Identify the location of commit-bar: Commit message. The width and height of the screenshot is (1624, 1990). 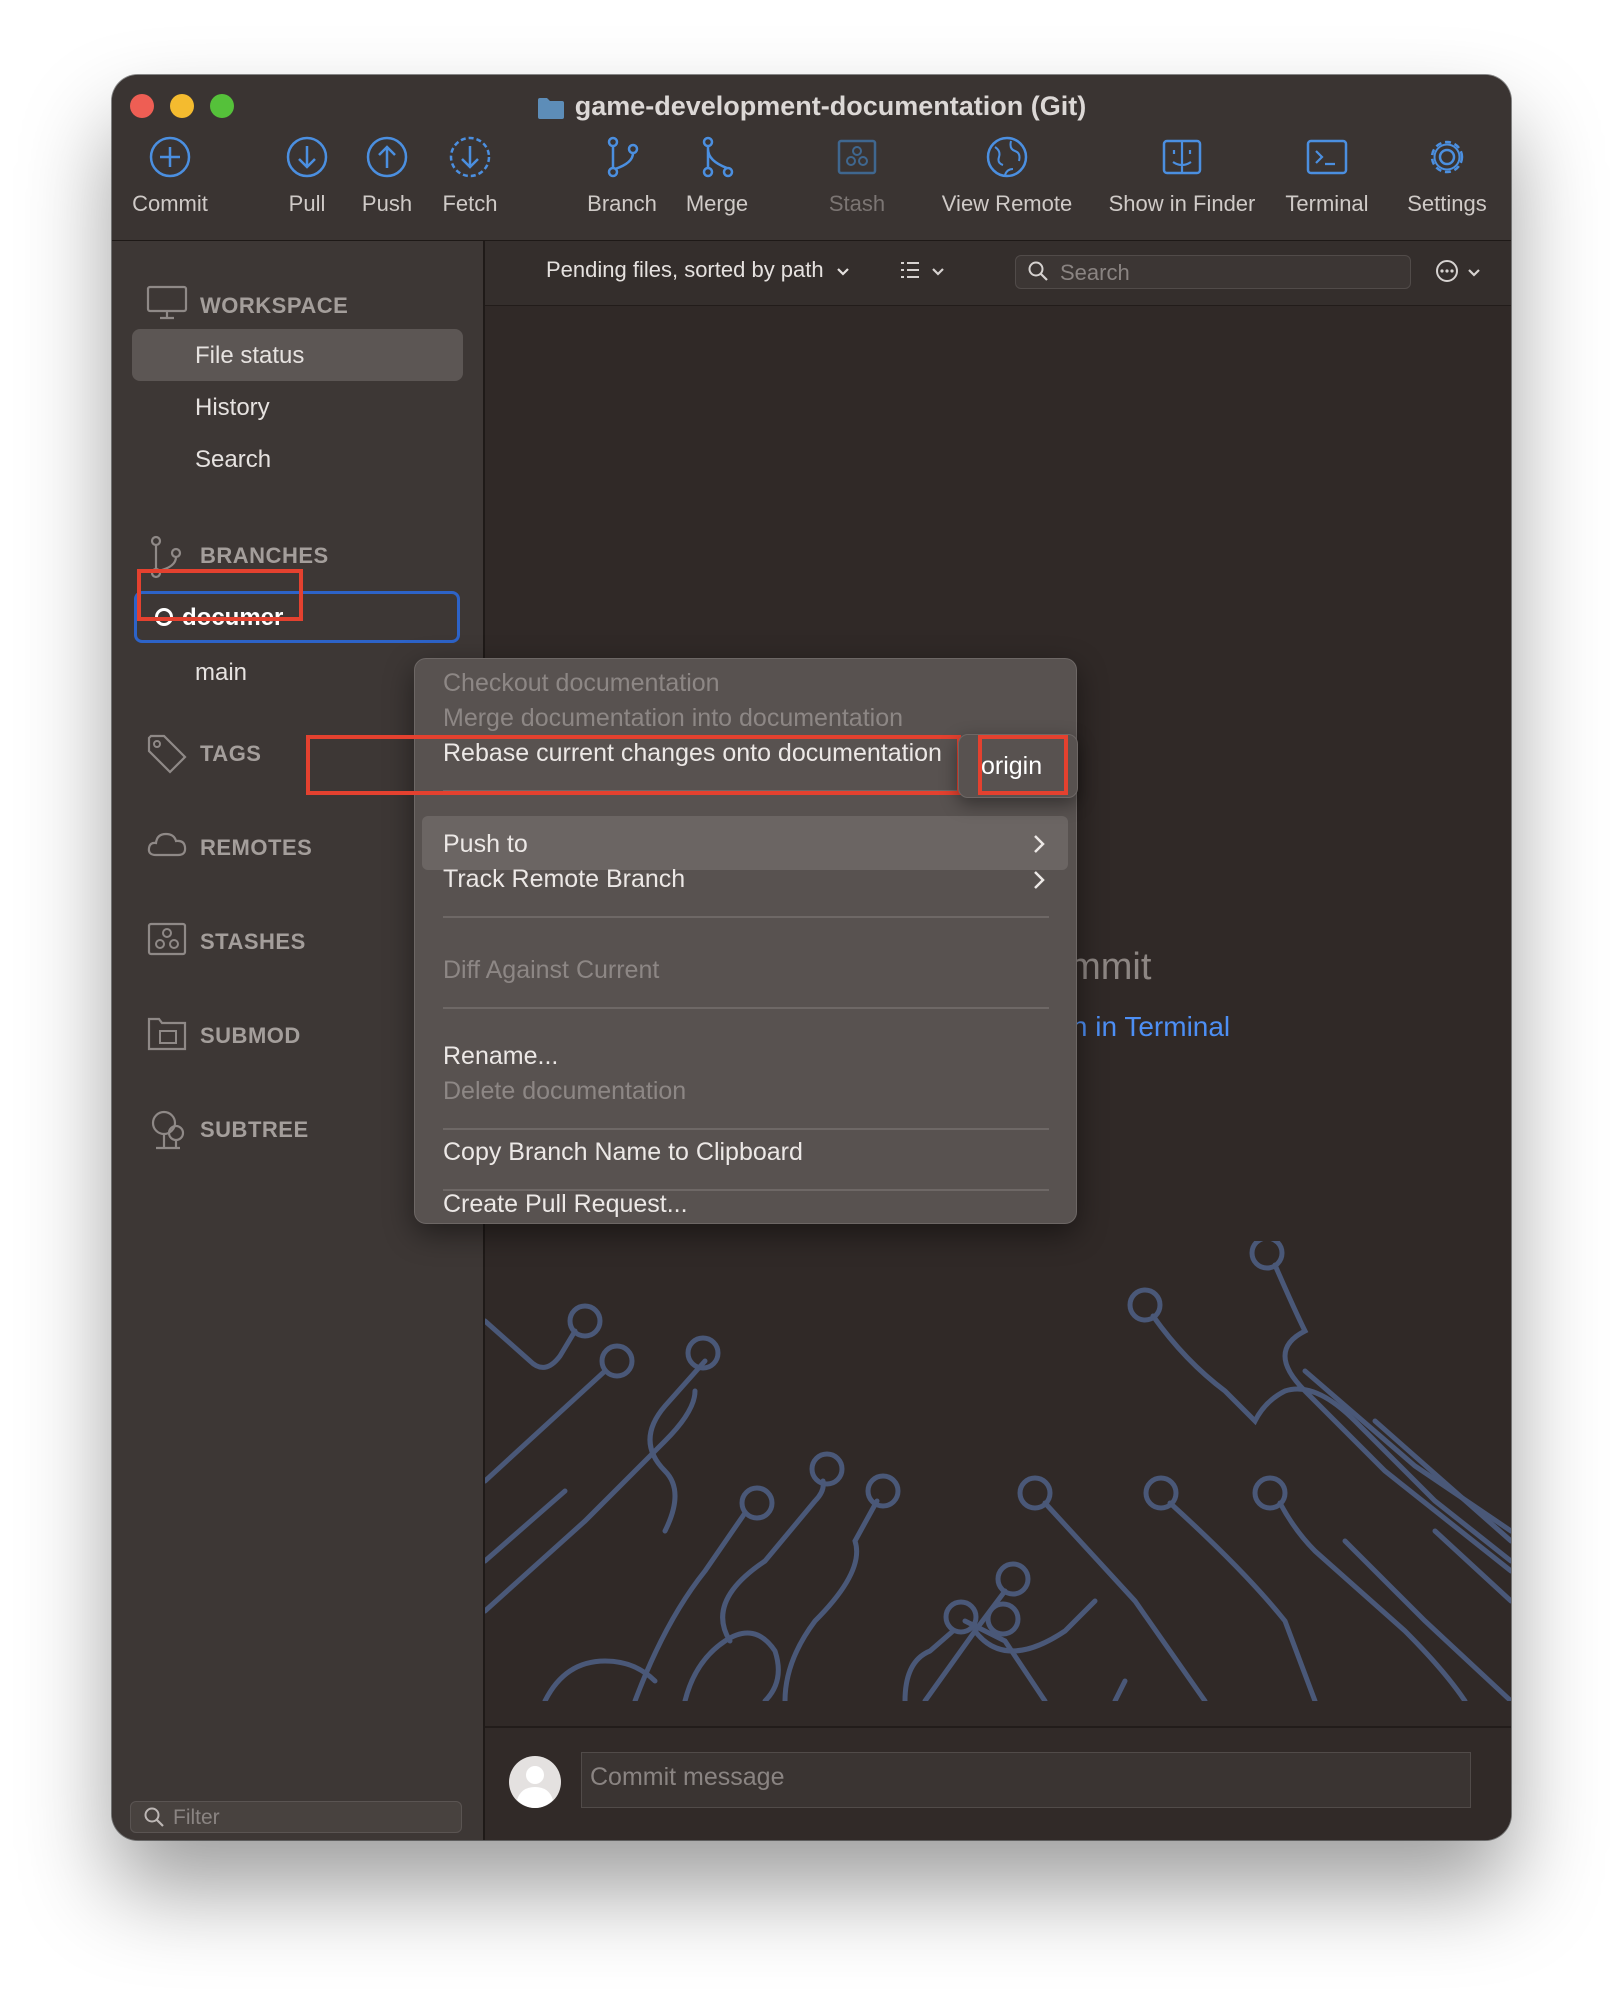
(998, 1783).